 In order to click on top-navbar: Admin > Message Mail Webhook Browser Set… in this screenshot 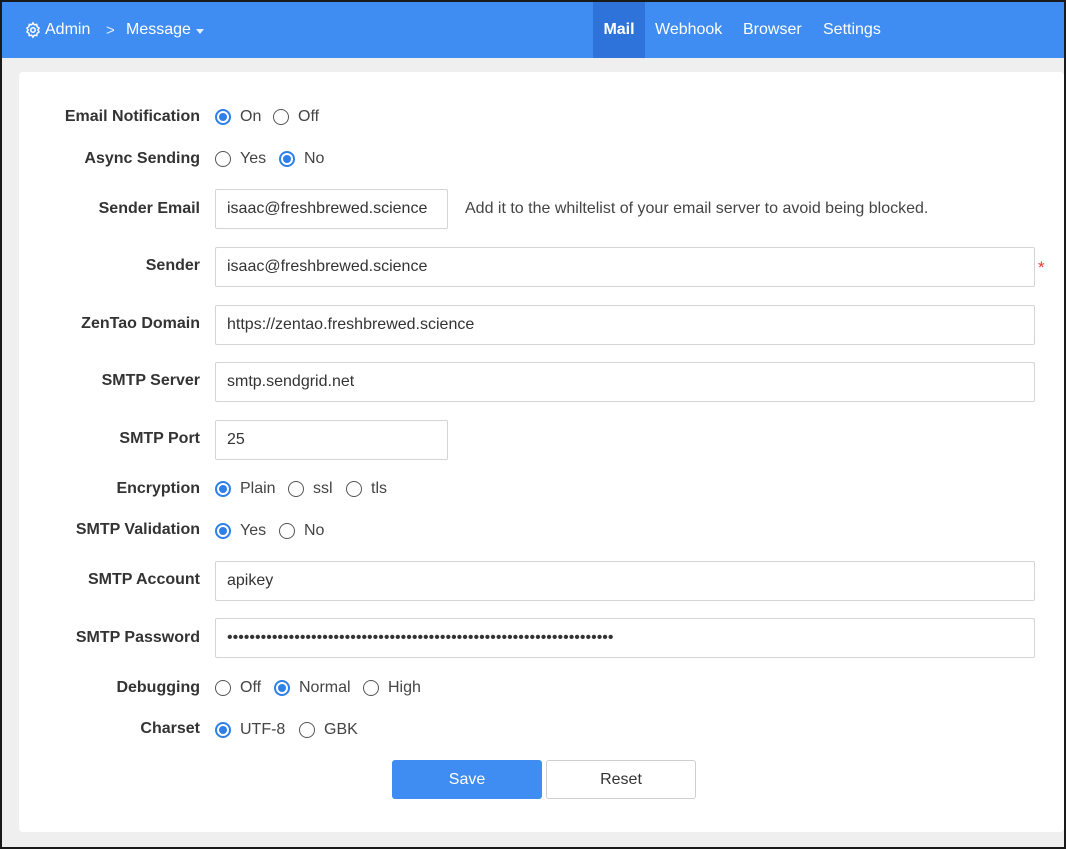, I will do `click(533, 30)`.